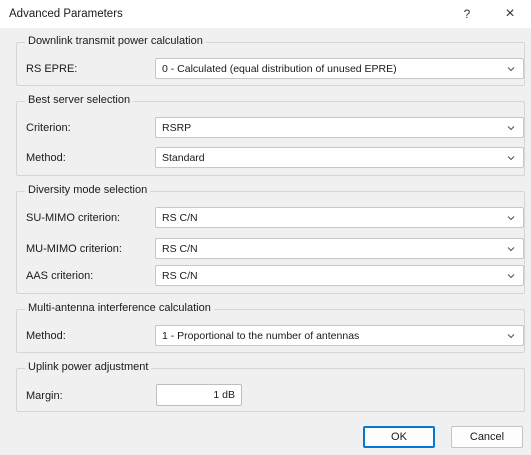 The width and height of the screenshot is (531, 455). I want to click on group-title-downlink: Downlink transmit power calculation, so click(115, 41).